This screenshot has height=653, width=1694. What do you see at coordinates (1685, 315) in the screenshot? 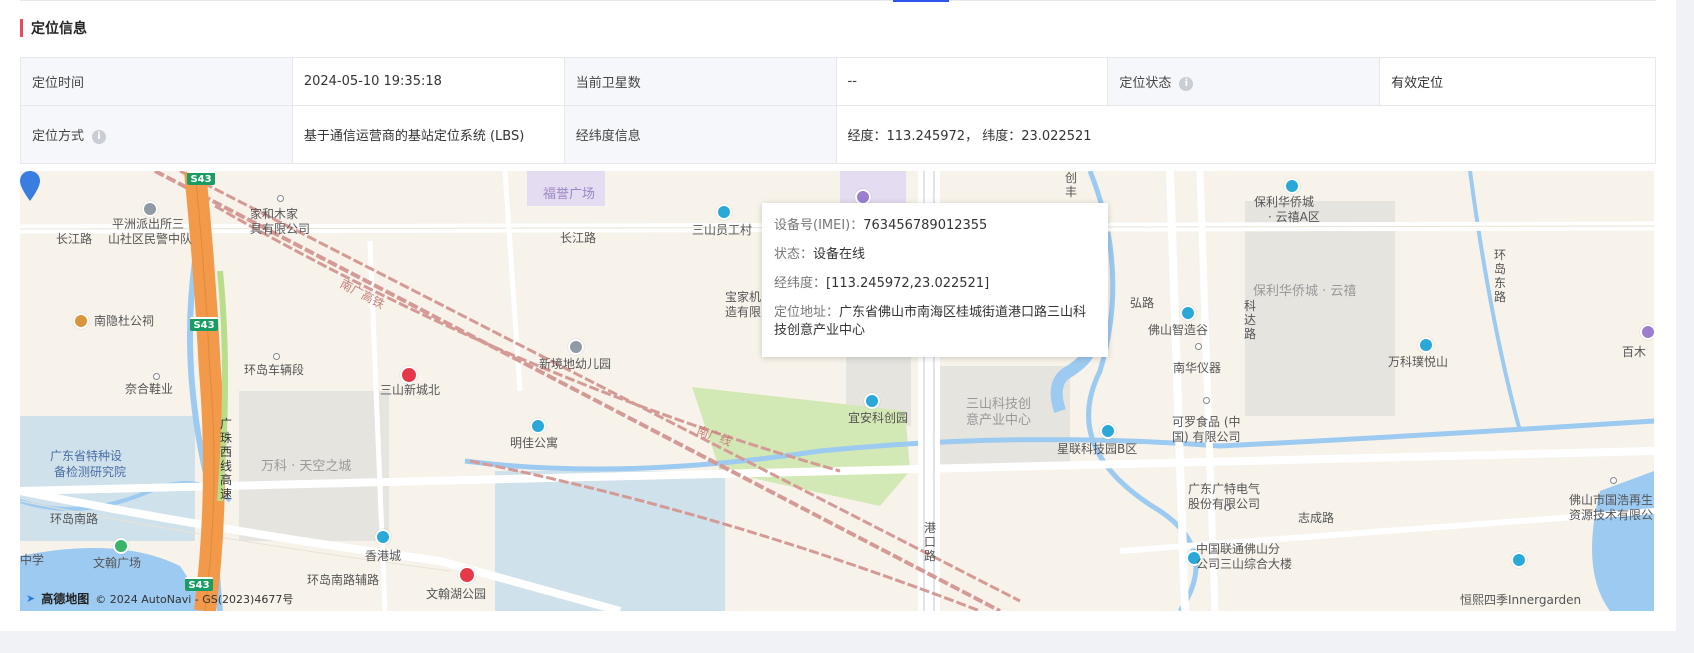
I see `page-gutter` at bounding box center [1685, 315].